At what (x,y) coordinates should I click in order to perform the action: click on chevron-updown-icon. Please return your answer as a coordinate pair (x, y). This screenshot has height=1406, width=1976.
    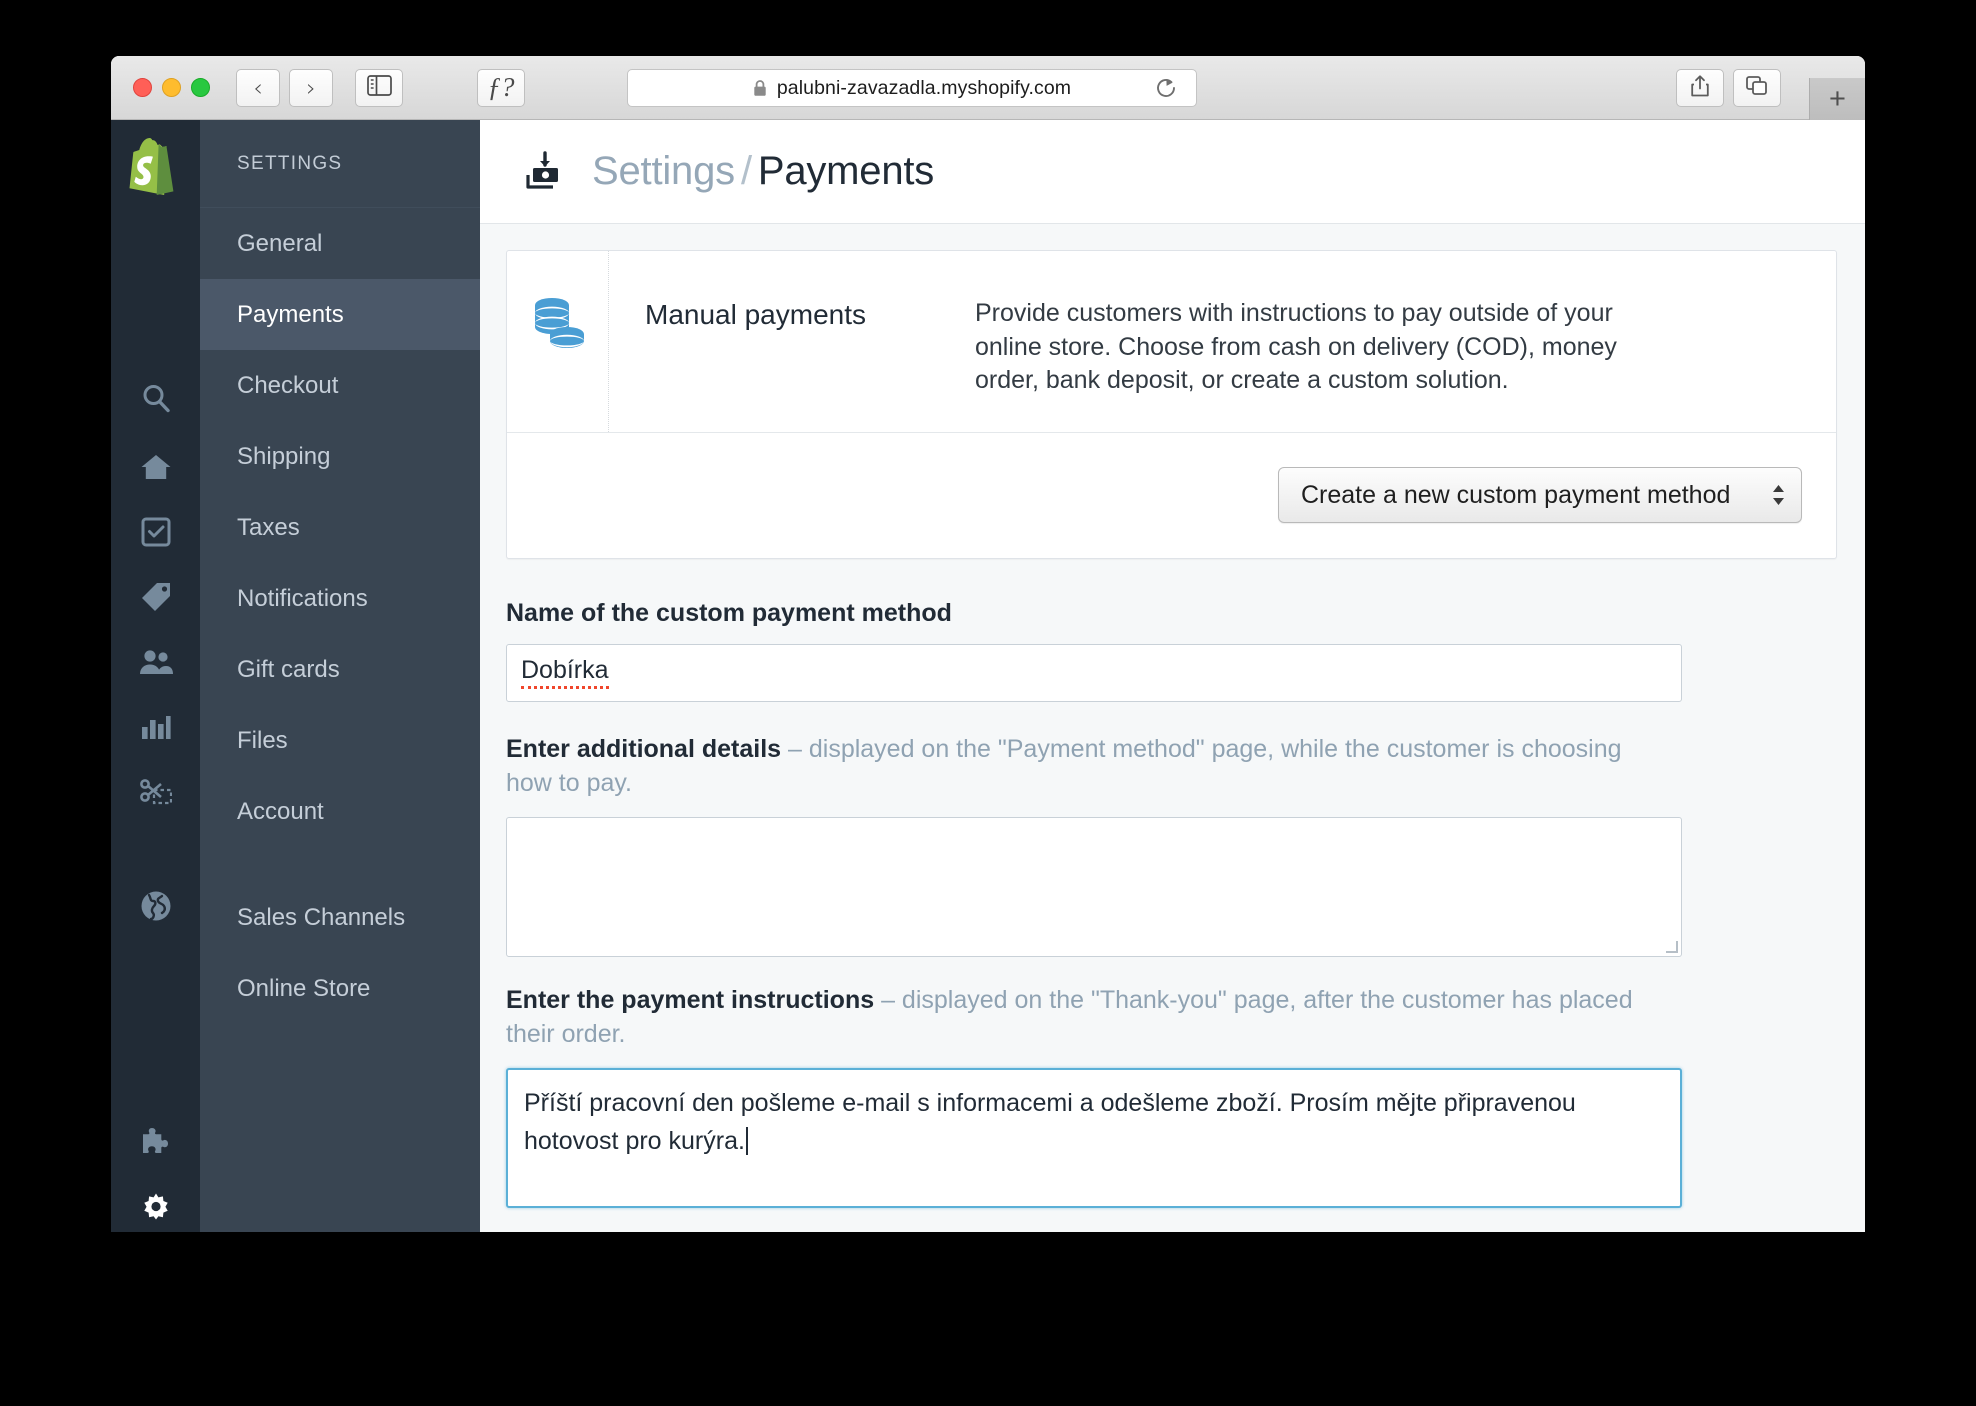
    Looking at the image, I should click on (1778, 495).